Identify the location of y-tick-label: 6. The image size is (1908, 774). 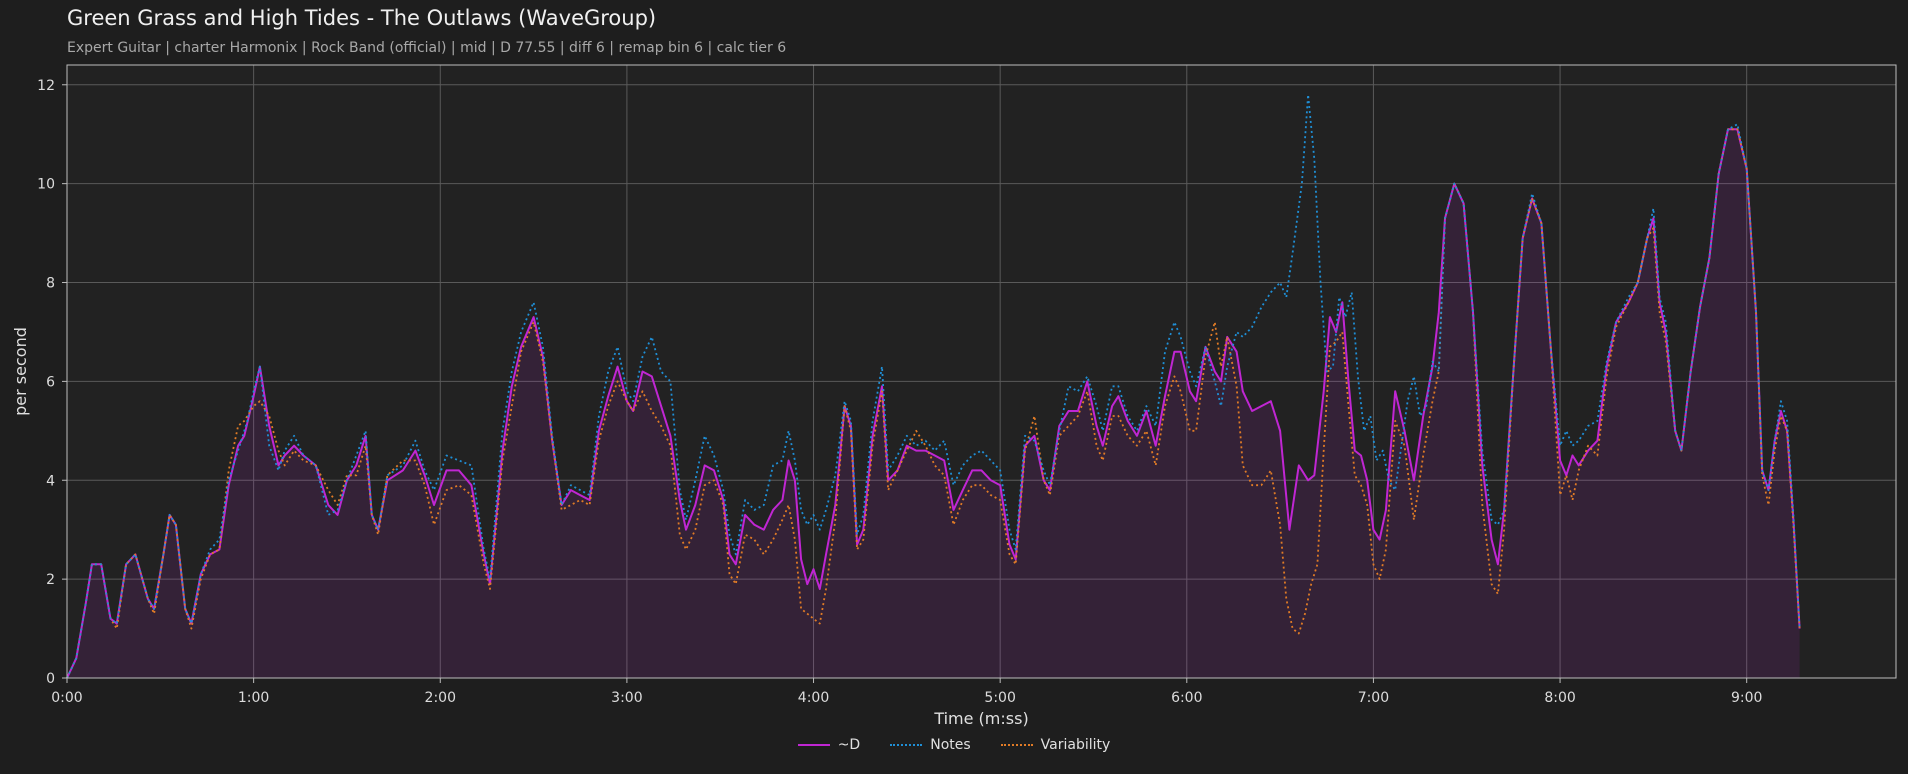
(50, 382).